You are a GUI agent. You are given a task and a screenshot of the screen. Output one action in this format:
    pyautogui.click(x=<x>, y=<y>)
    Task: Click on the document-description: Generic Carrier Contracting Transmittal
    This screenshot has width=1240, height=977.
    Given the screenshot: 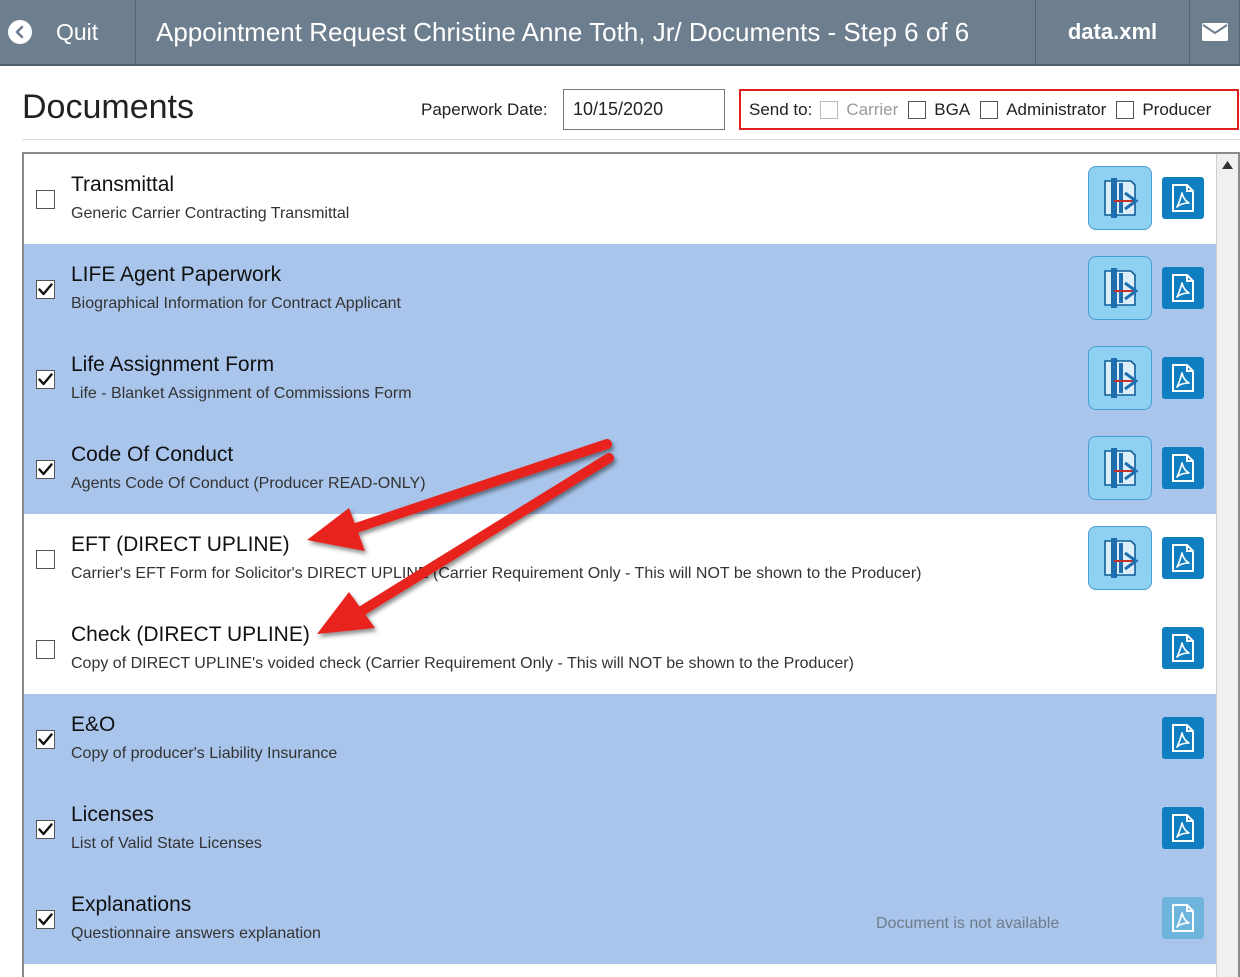 What is the action you would take?
    pyautogui.click(x=210, y=213)
    